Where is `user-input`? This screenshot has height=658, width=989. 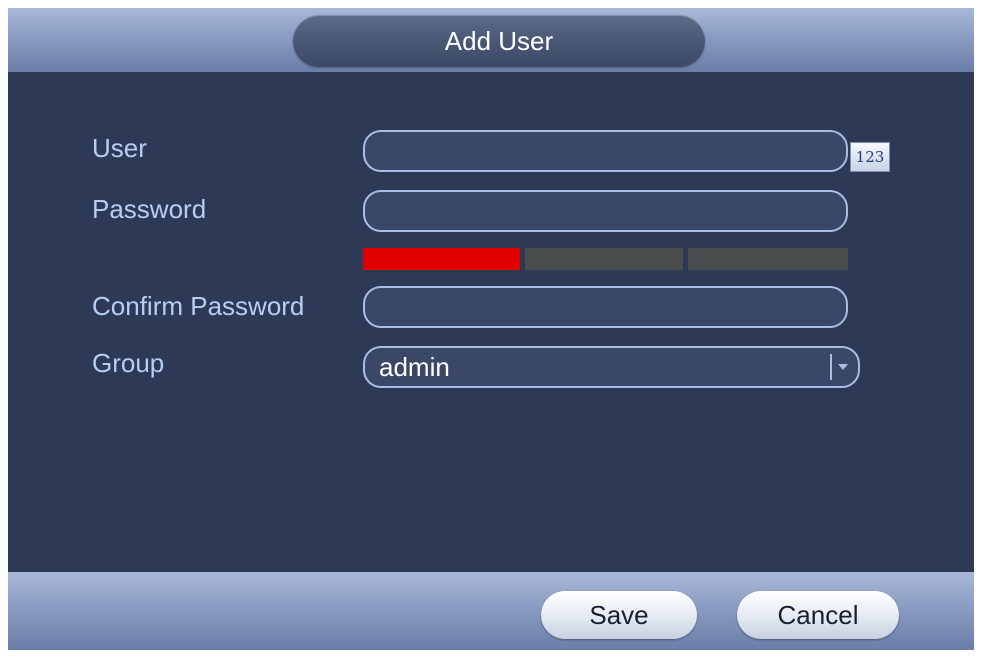 user-input is located at coordinates (605, 151).